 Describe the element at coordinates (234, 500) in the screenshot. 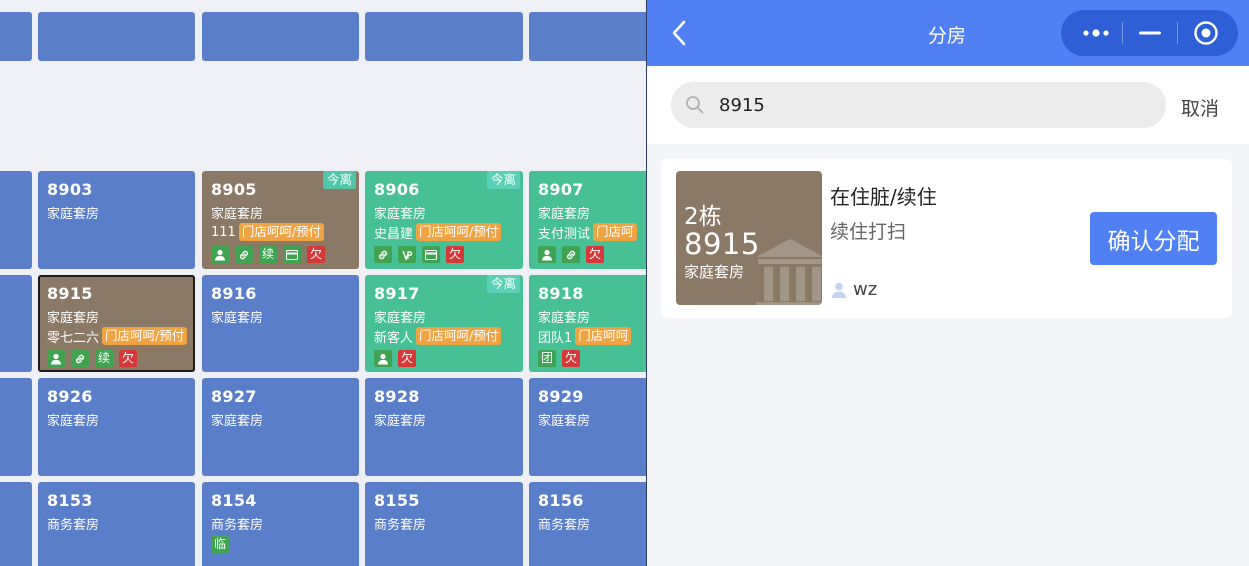

I see `room-number: 8154` at that location.